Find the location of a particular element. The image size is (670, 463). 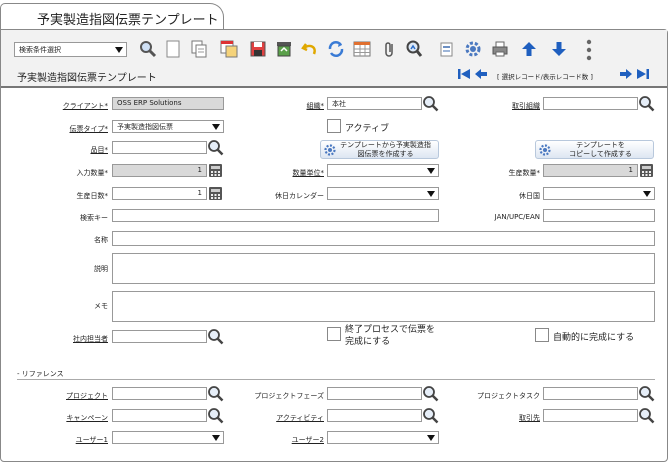

bpartner-label: 取引先 is located at coordinates (529, 418).